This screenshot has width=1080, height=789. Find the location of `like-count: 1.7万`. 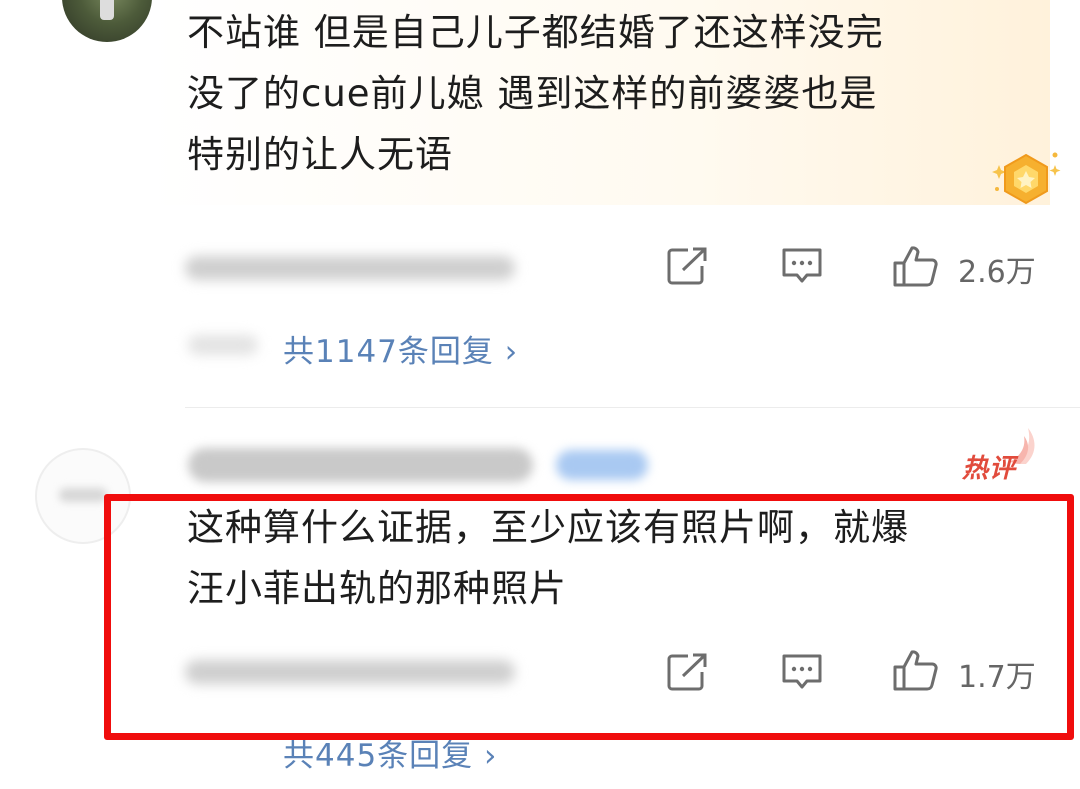

like-count: 1.7万 is located at coordinates (997, 677).